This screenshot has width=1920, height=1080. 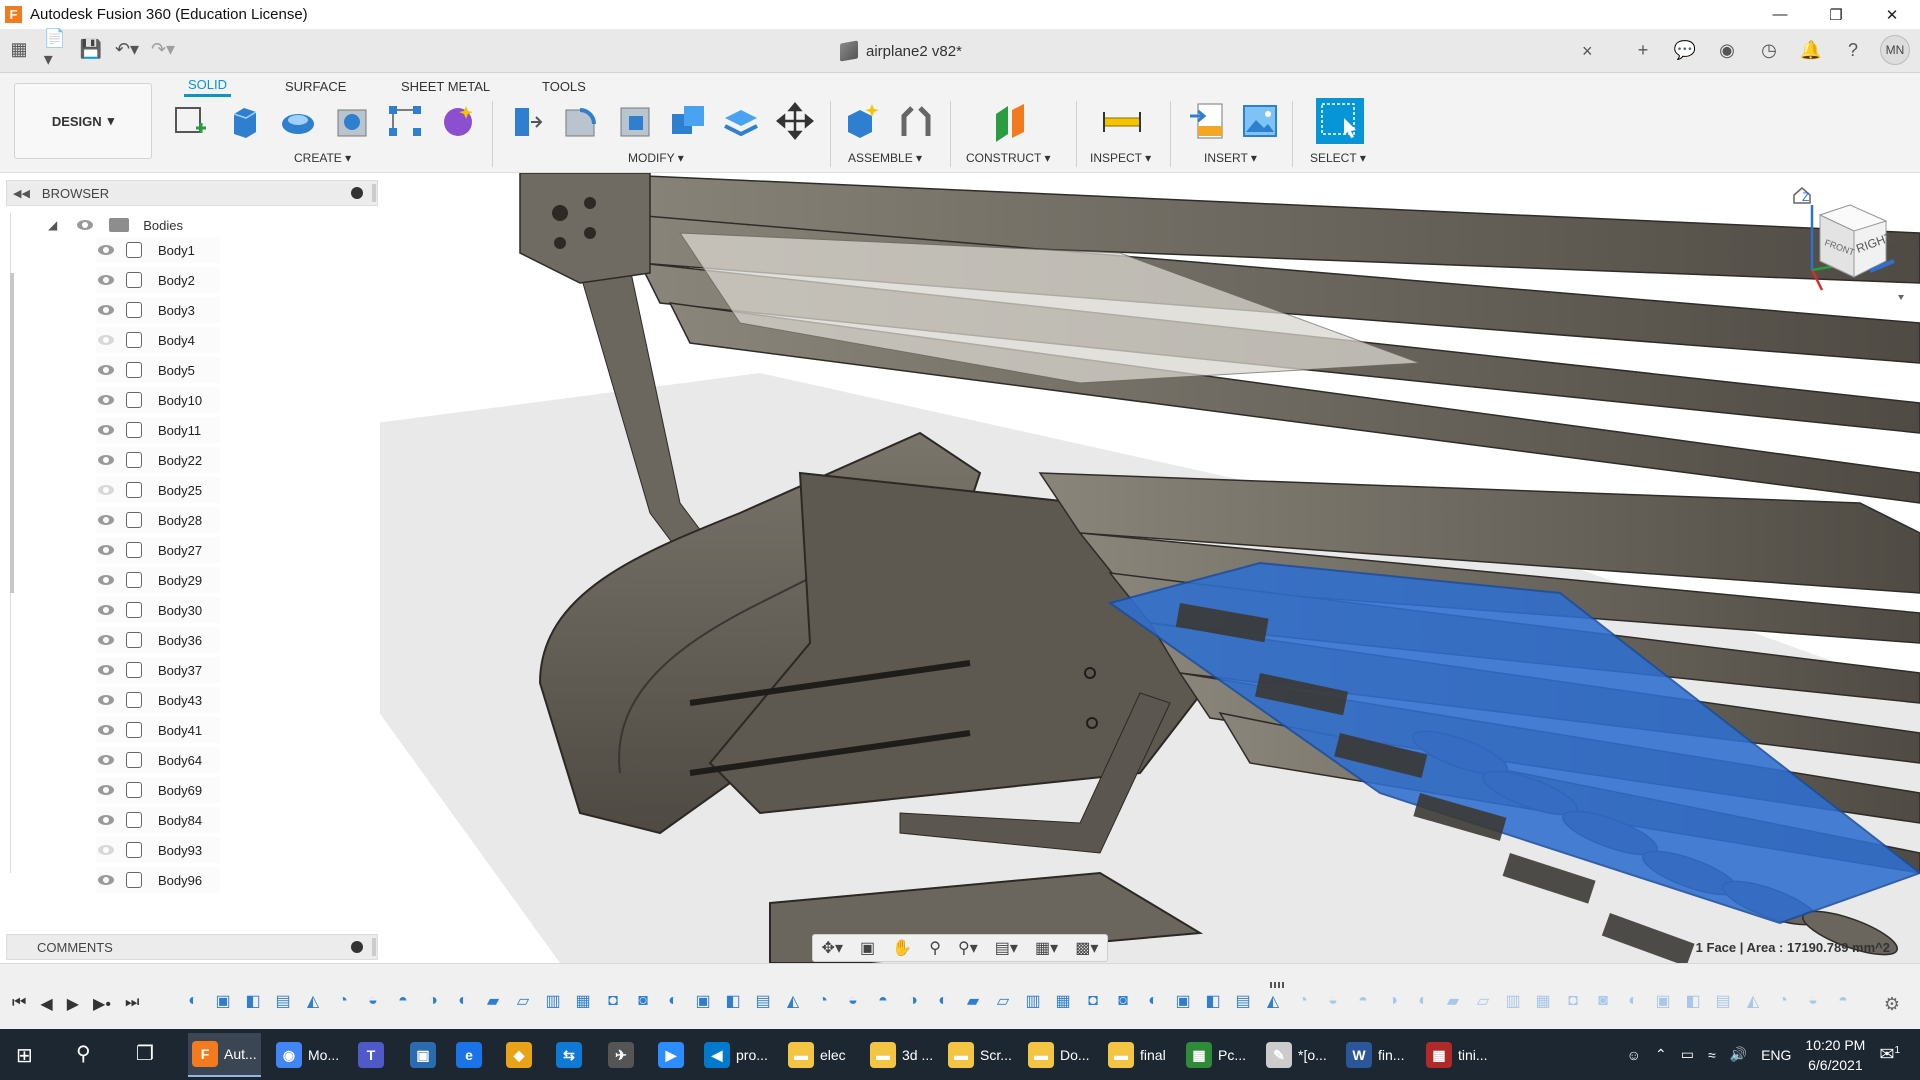 What do you see at coordinates (158, 280) in the screenshot?
I see `browser-body-row: Body2` at bounding box center [158, 280].